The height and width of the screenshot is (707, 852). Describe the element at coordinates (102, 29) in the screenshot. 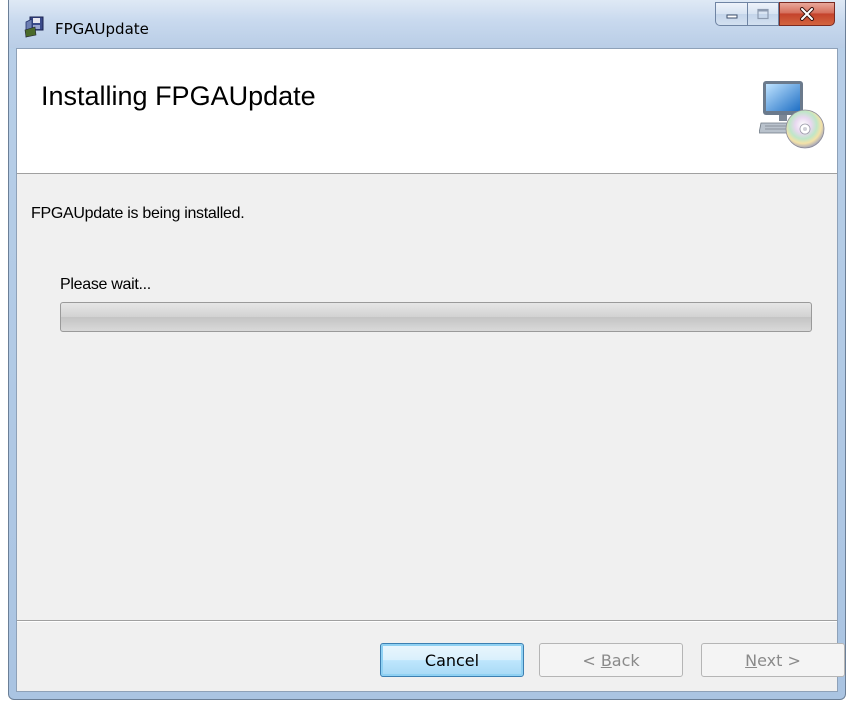

I see `window-title: FPGAUpdate` at that location.